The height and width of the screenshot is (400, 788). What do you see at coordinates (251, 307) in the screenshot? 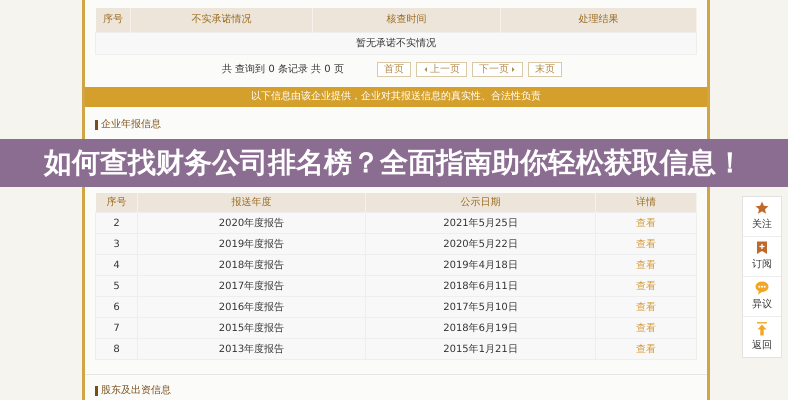
I see `table-cell: 2016年度报告` at bounding box center [251, 307].